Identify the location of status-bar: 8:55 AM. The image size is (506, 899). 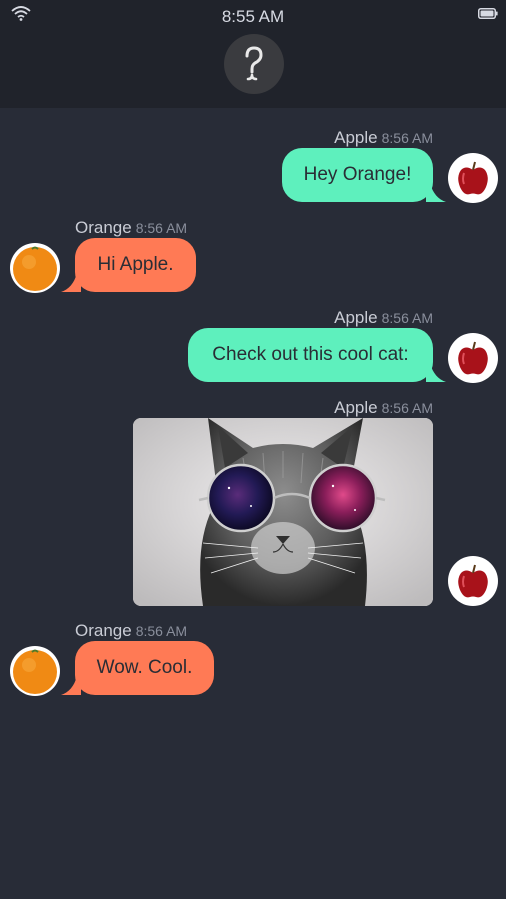
(253, 15).